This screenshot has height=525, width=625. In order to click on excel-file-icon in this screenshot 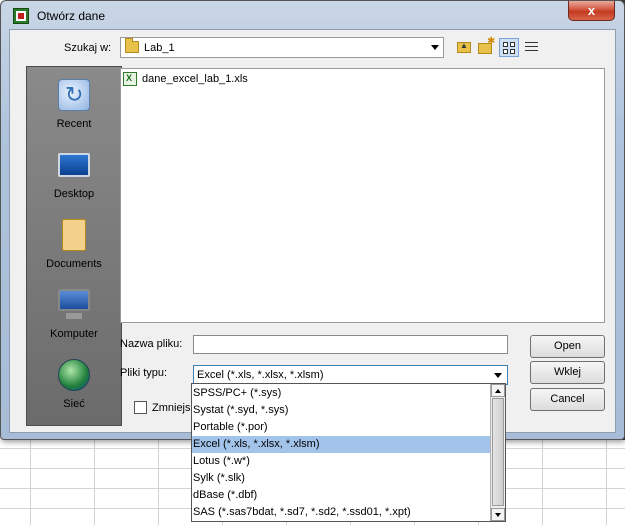, I will do `click(130, 79)`.